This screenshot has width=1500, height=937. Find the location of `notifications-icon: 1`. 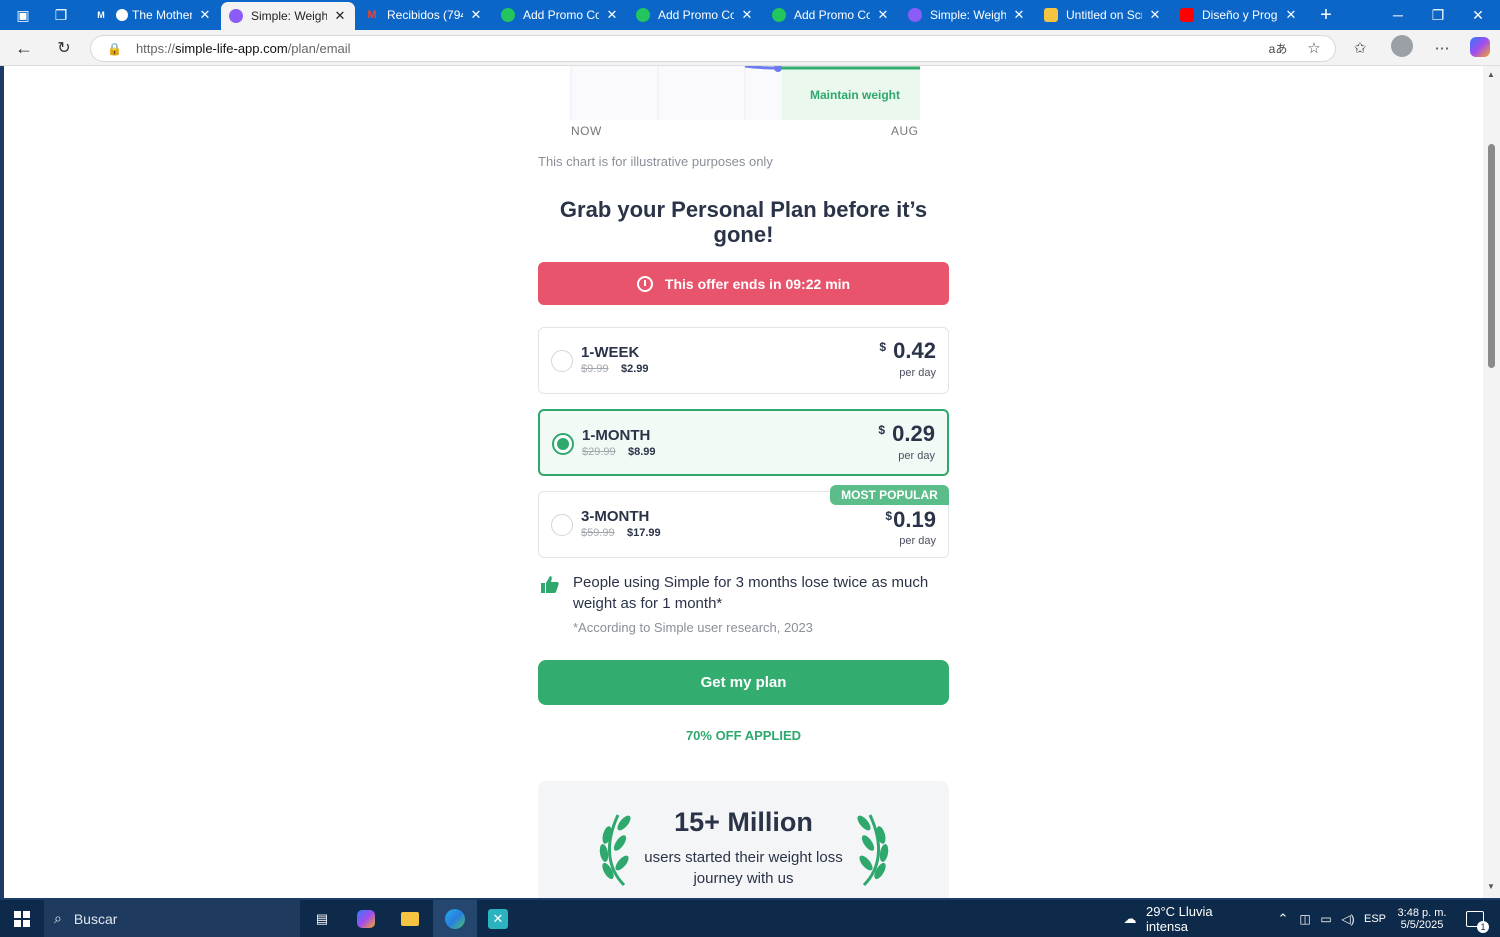

notifications-icon: 1 is located at coordinates (1475, 918).